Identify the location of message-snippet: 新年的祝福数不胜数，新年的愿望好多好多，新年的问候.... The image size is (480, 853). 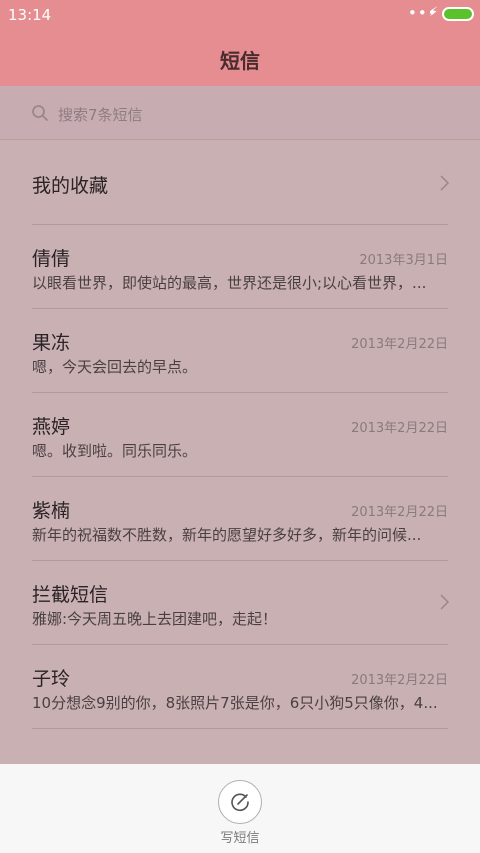
(227, 535).